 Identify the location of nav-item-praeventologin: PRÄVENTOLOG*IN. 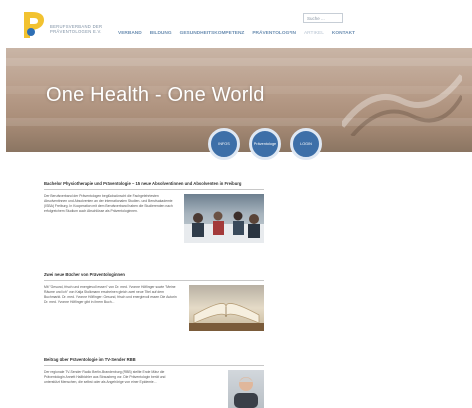
(274, 33).